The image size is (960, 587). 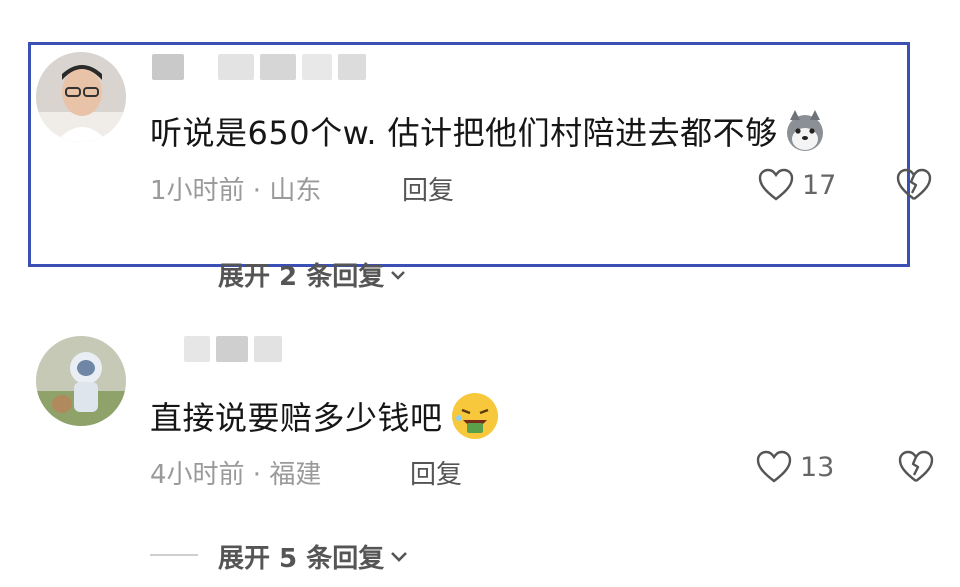 What do you see at coordinates (301, 277) in the screenshot?
I see `expand-label: 展开 2 条回复` at bounding box center [301, 277].